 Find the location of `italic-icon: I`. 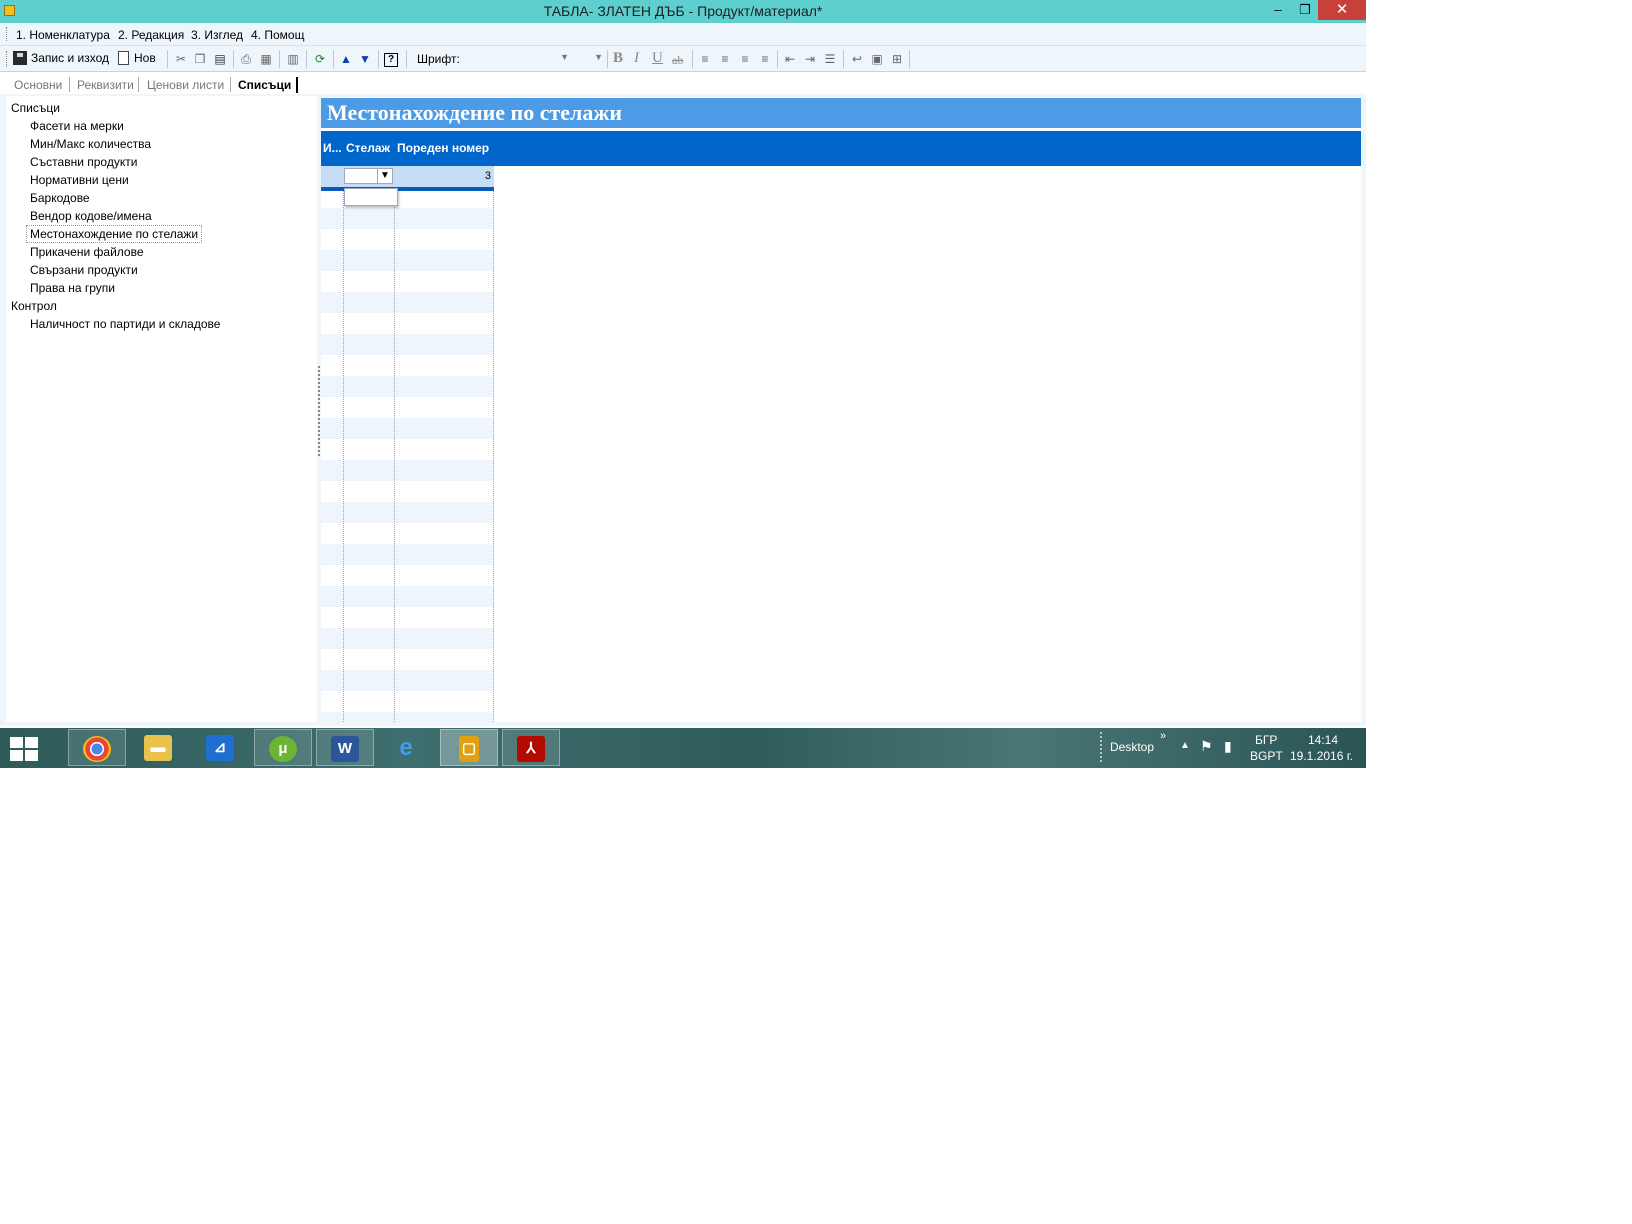

italic-icon: I is located at coordinates (636, 58).